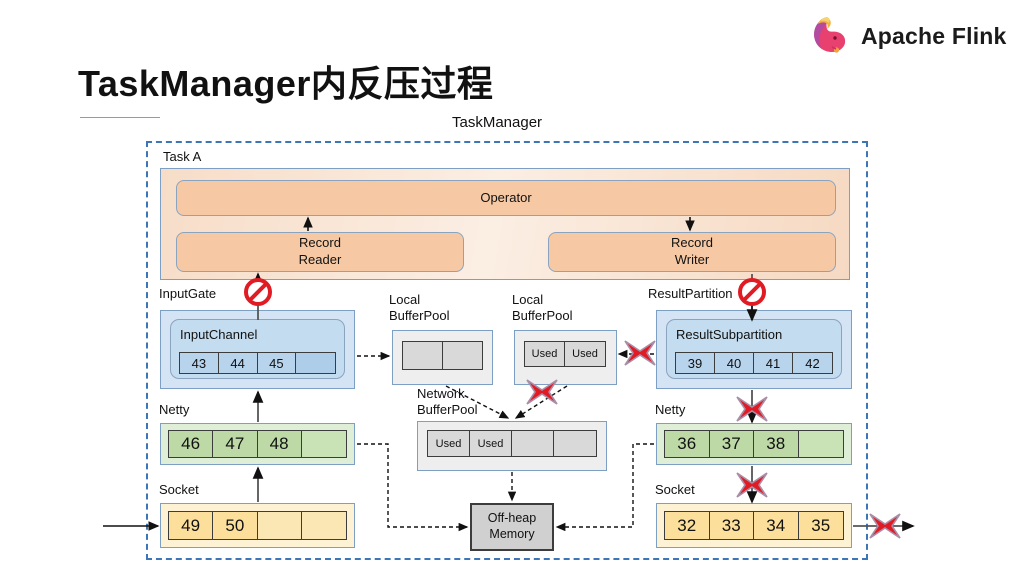 The height and width of the screenshot is (576, 1024). I want to click on network-bufferpool-label: Network BufferPool, so click(447, 402).